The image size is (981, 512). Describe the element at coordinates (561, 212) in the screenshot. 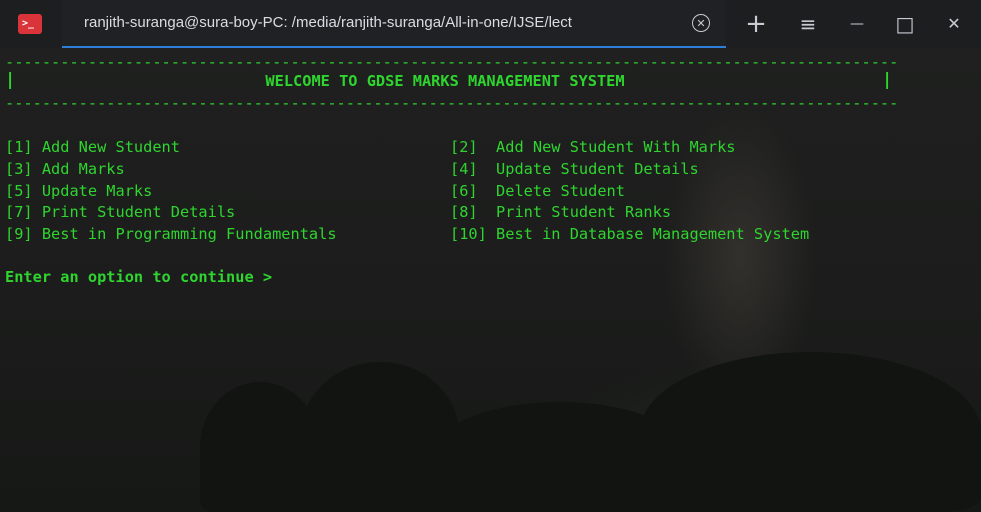

I see `menu-option: [8] Print Student Ranks` at that location.